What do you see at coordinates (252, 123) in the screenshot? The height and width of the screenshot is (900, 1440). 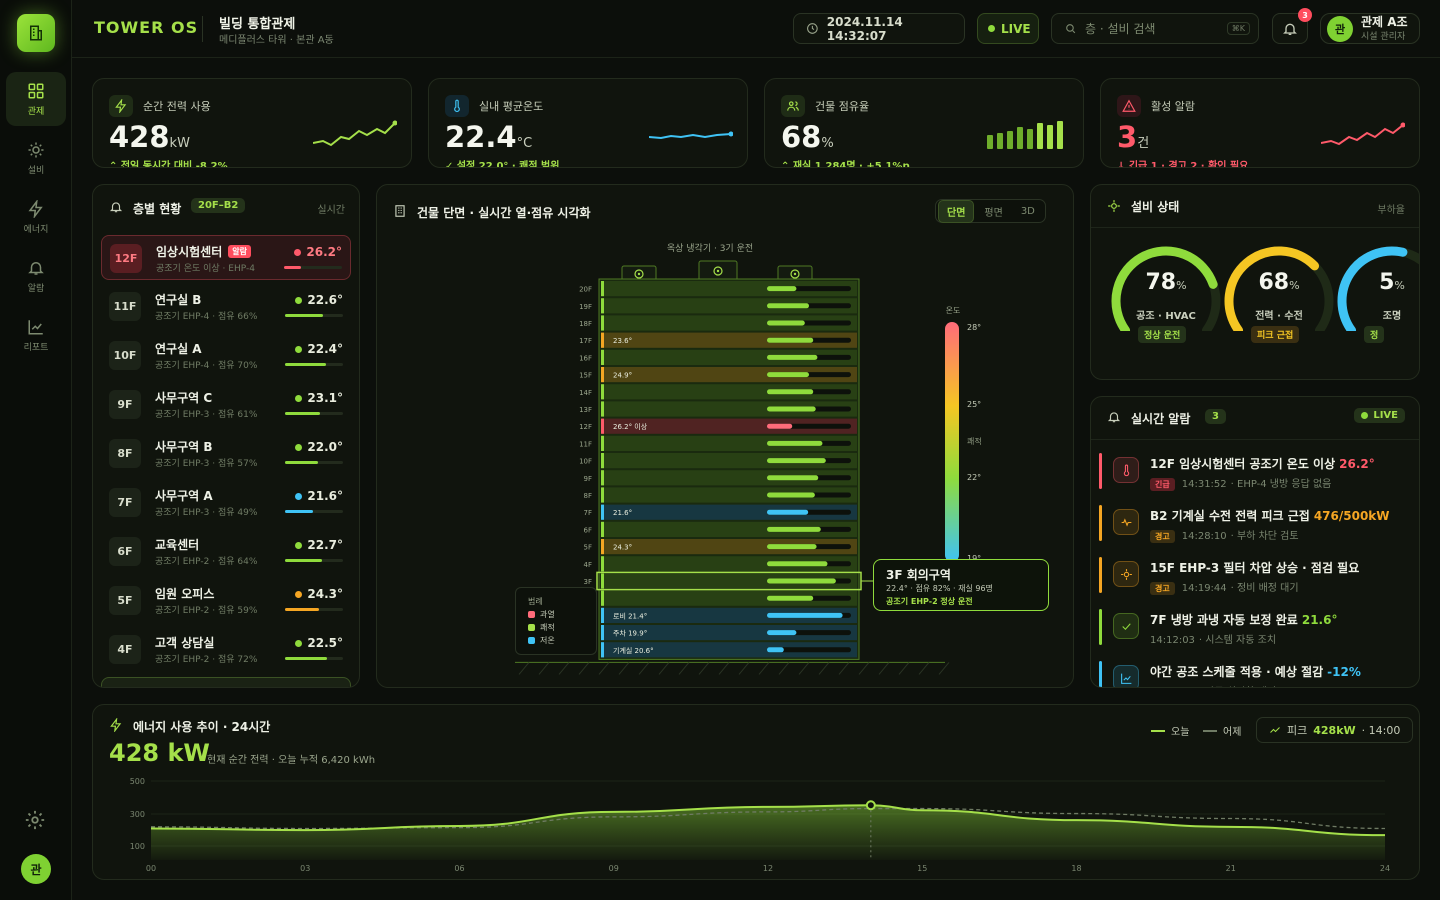 I see `kpi-power-card: 순간 전력 사용 428kW ⌃ 전일 동시간 대비 -8.2%` at bounding box center [252, 123].